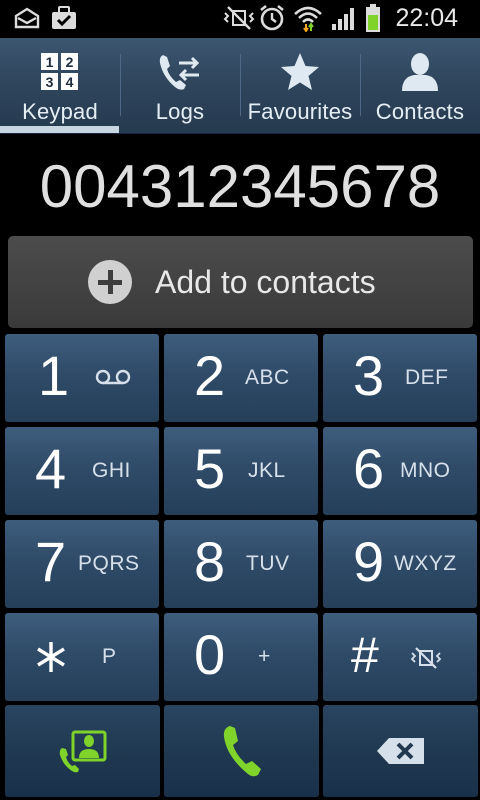 Image resolution: width=480 pixels, height=800 pixels. I want to click on person-icon, so click(420, 72).